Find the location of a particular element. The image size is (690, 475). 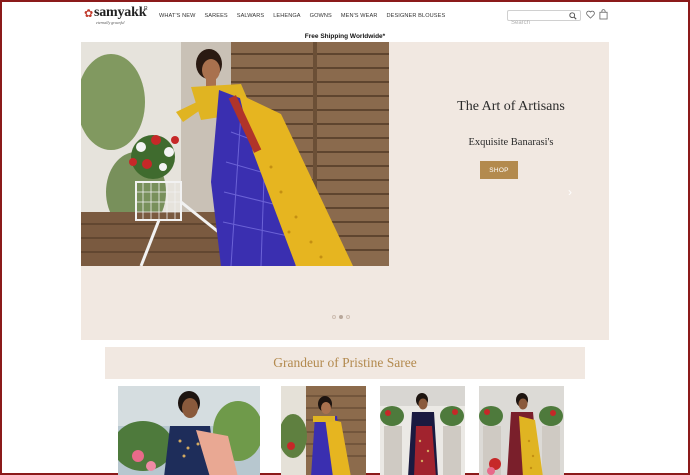

search-icon is located at coordinates (573, 16).